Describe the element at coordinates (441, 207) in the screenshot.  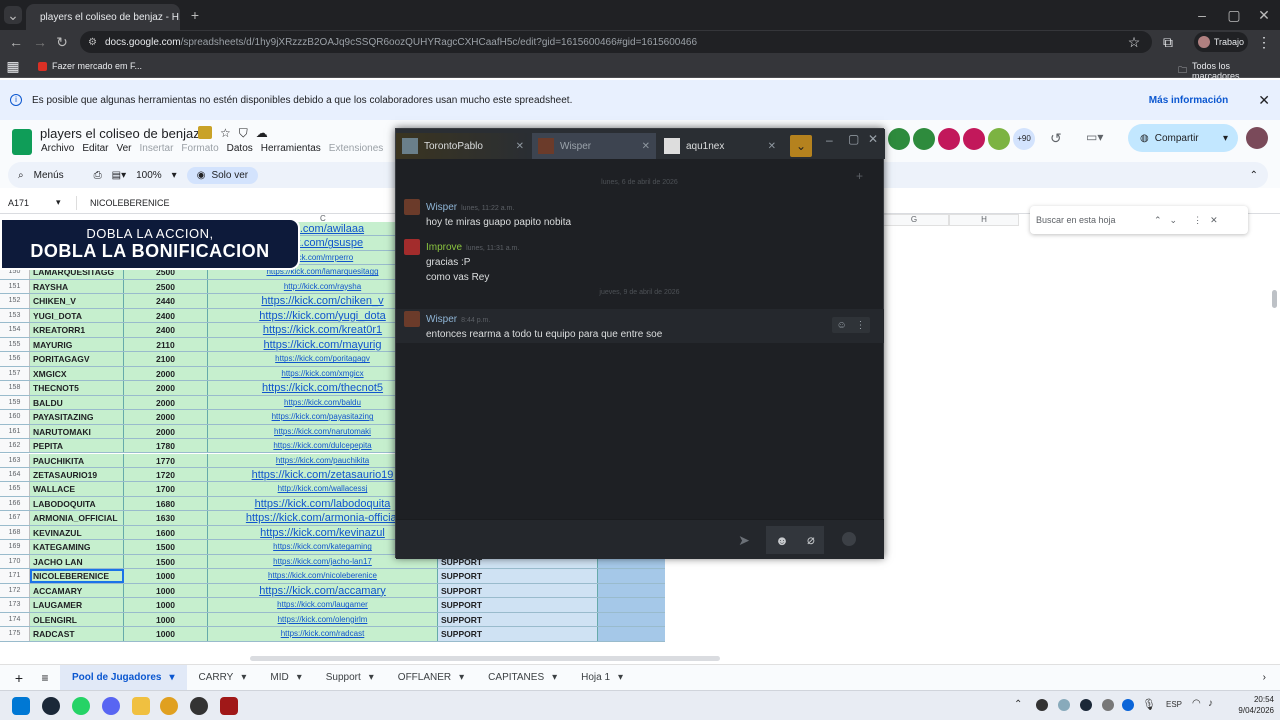
I see `sender-name: Wisper` at that location.